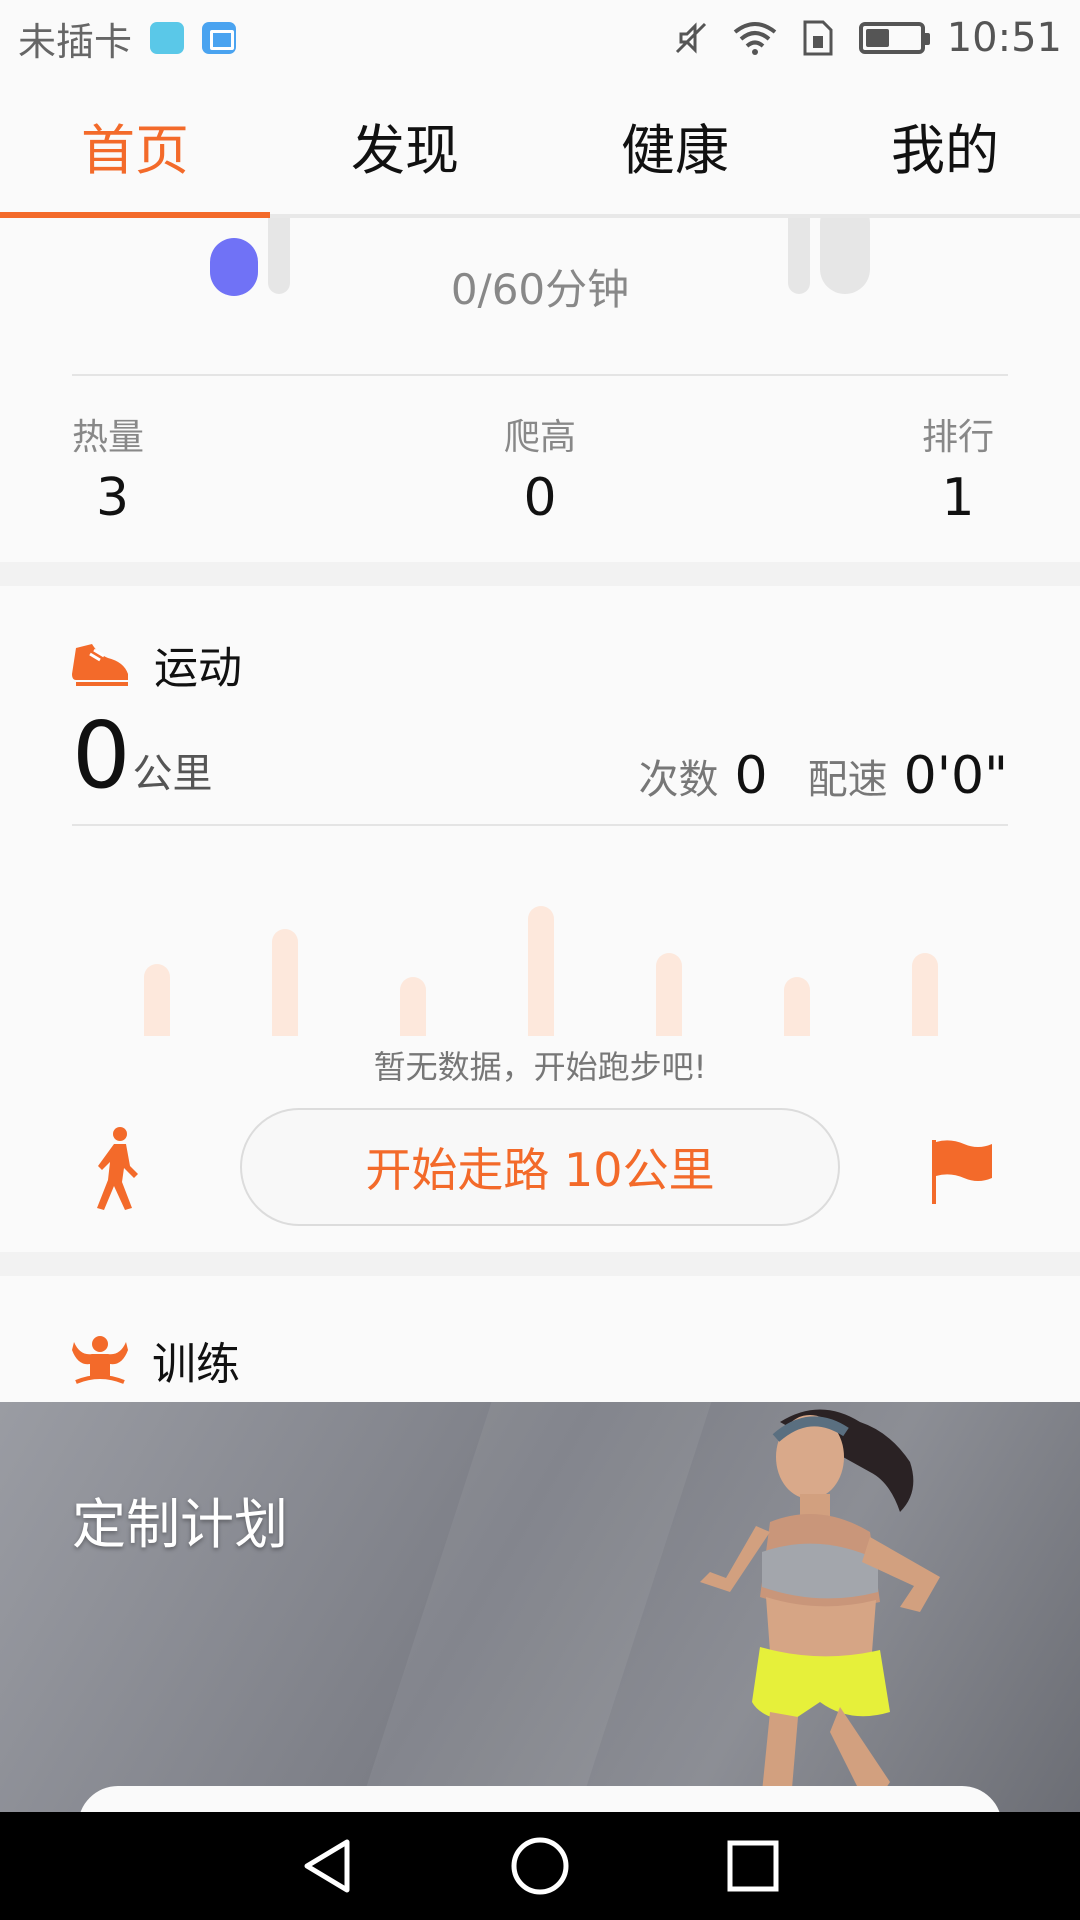  I want to click on active-minutes-label: 0/60分钟, so click(540, 289).